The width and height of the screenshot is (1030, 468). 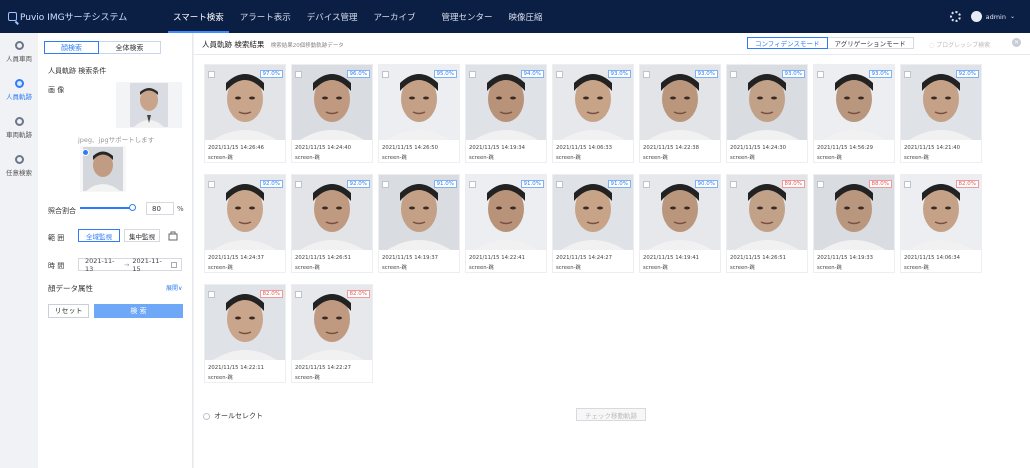 What do you see at coordinates (612, 54) in the screenshot?
I see `divider` at bounding box center [612, 54].